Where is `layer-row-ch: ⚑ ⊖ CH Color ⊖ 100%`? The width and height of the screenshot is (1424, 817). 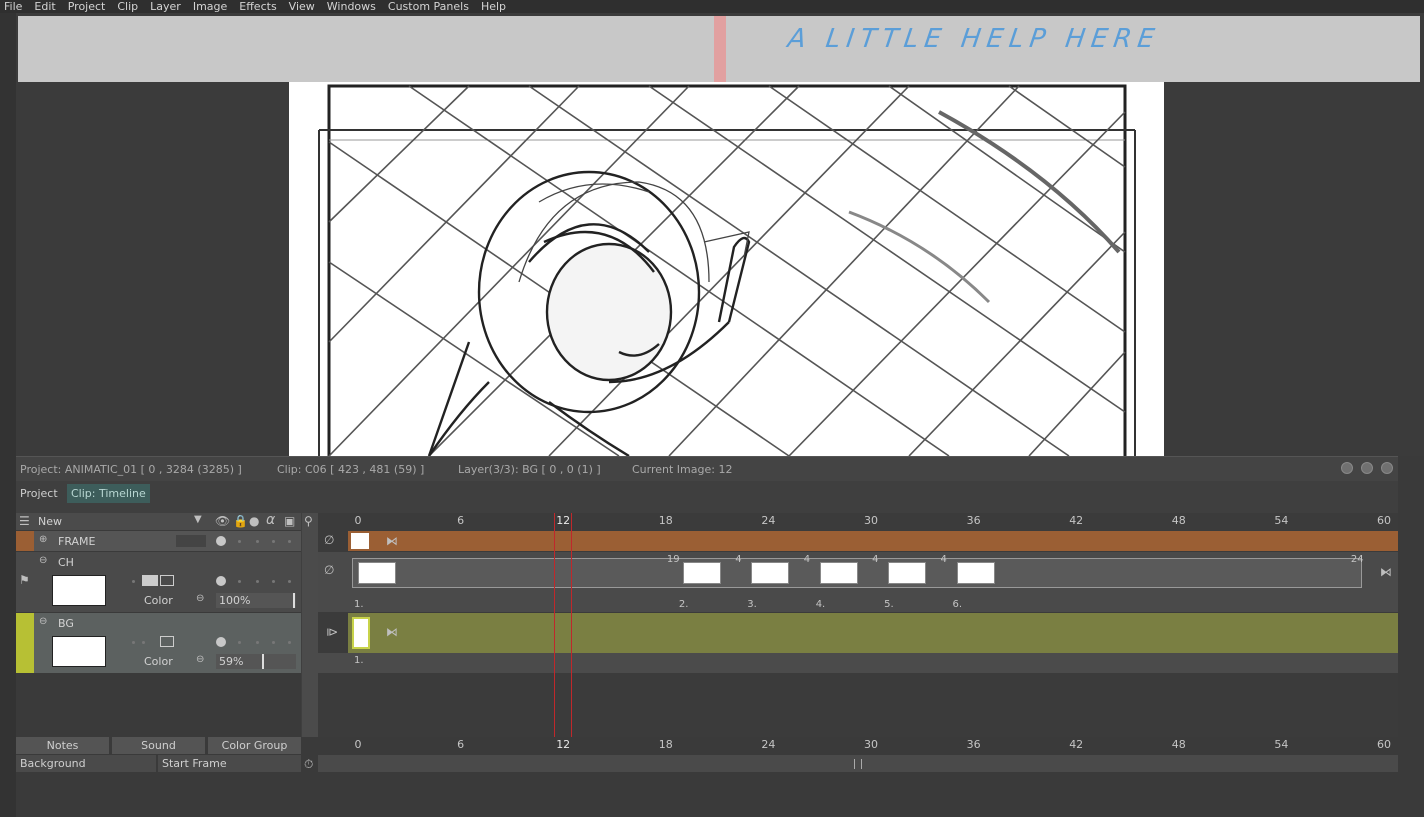 layer-row-ch: ⚑ ⊖ CH Color ⊖ 100% is located at coordinates (158, 582).